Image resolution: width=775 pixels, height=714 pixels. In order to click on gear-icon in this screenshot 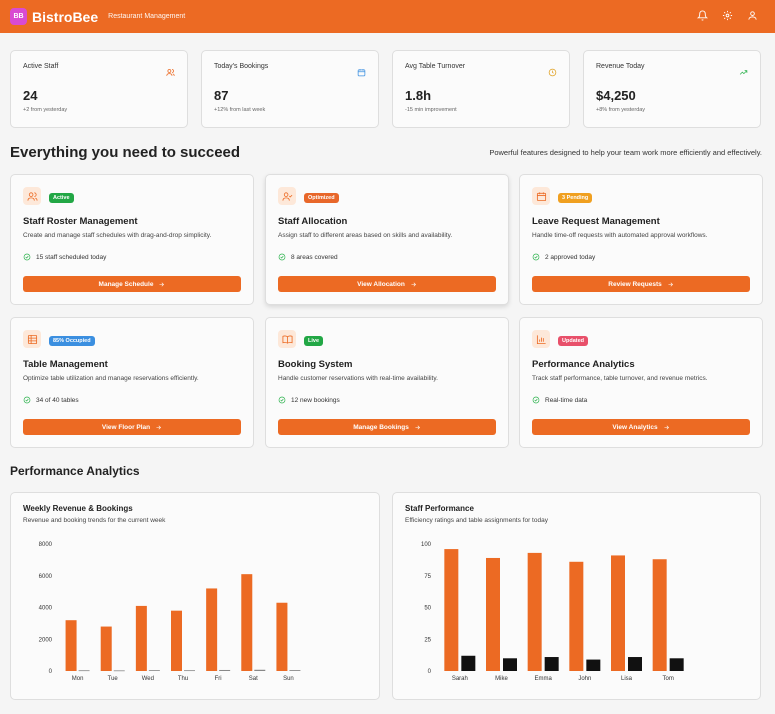, I will do `click(727, 15)`.